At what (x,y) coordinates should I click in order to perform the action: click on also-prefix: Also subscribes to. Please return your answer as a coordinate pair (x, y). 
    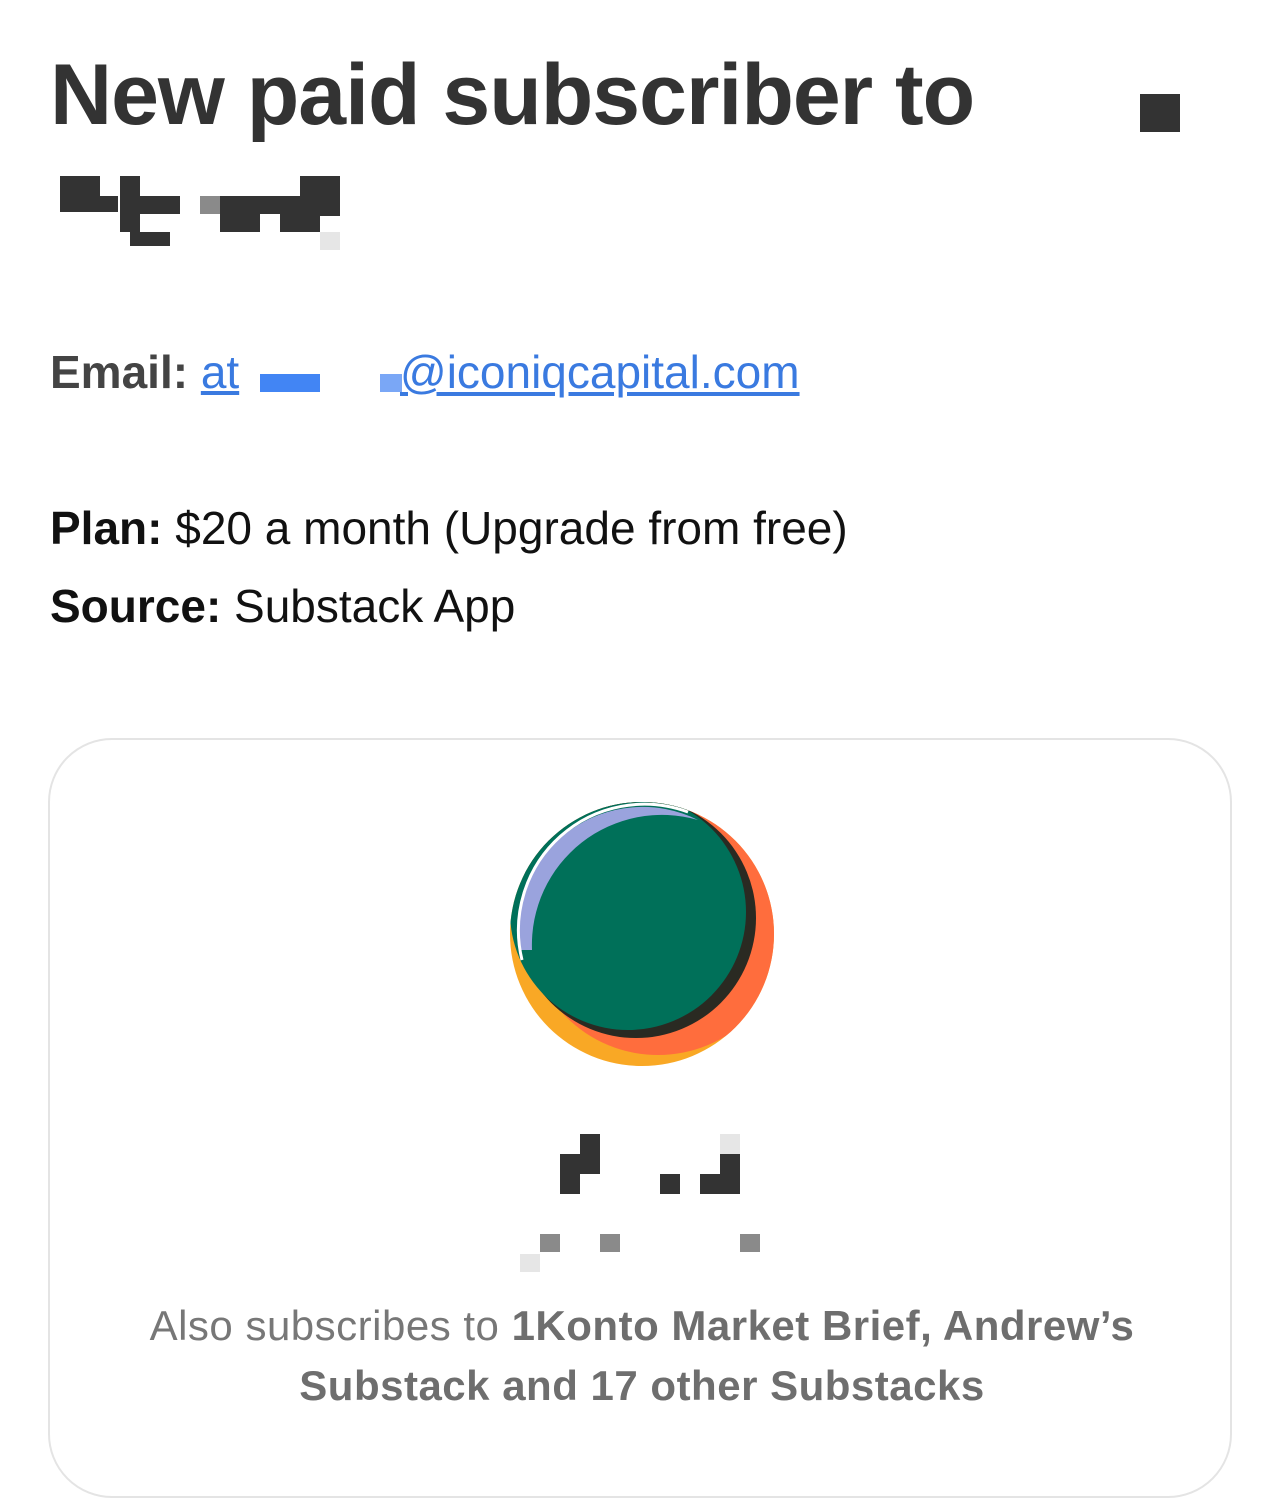
    Looking at the image, I should click on (324, 1325).